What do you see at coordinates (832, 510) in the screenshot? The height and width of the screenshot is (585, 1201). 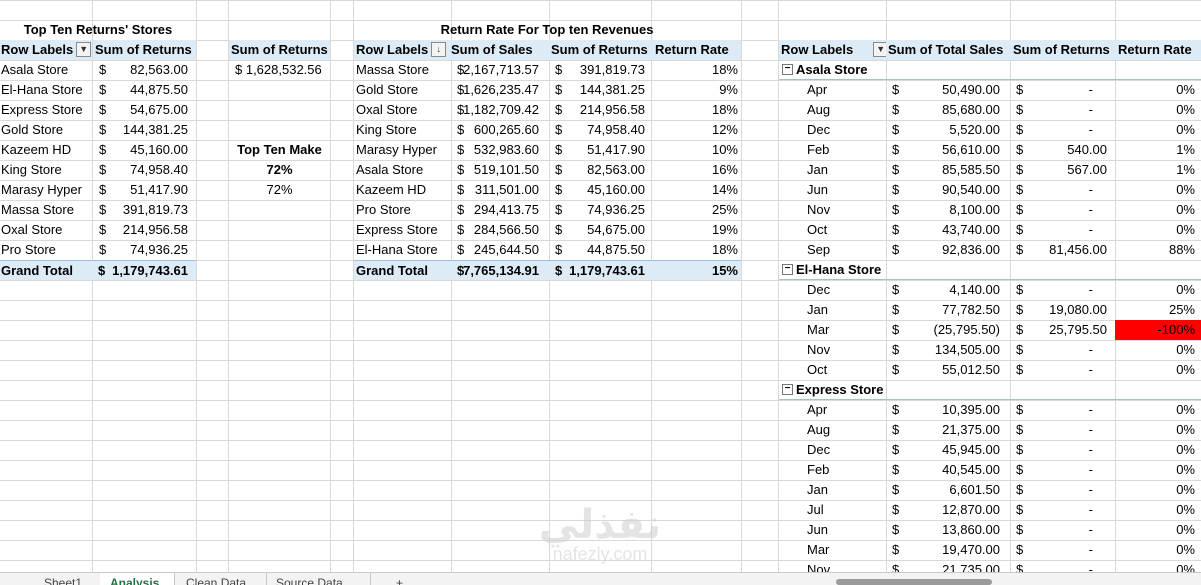 I see `monthly-month-label: Jul` at bounding box center [832, 510].